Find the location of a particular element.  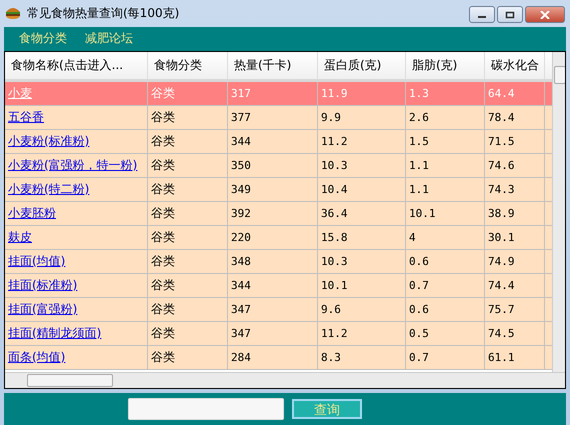

table-cell: 1.5 is located at coordinates (419, 141).